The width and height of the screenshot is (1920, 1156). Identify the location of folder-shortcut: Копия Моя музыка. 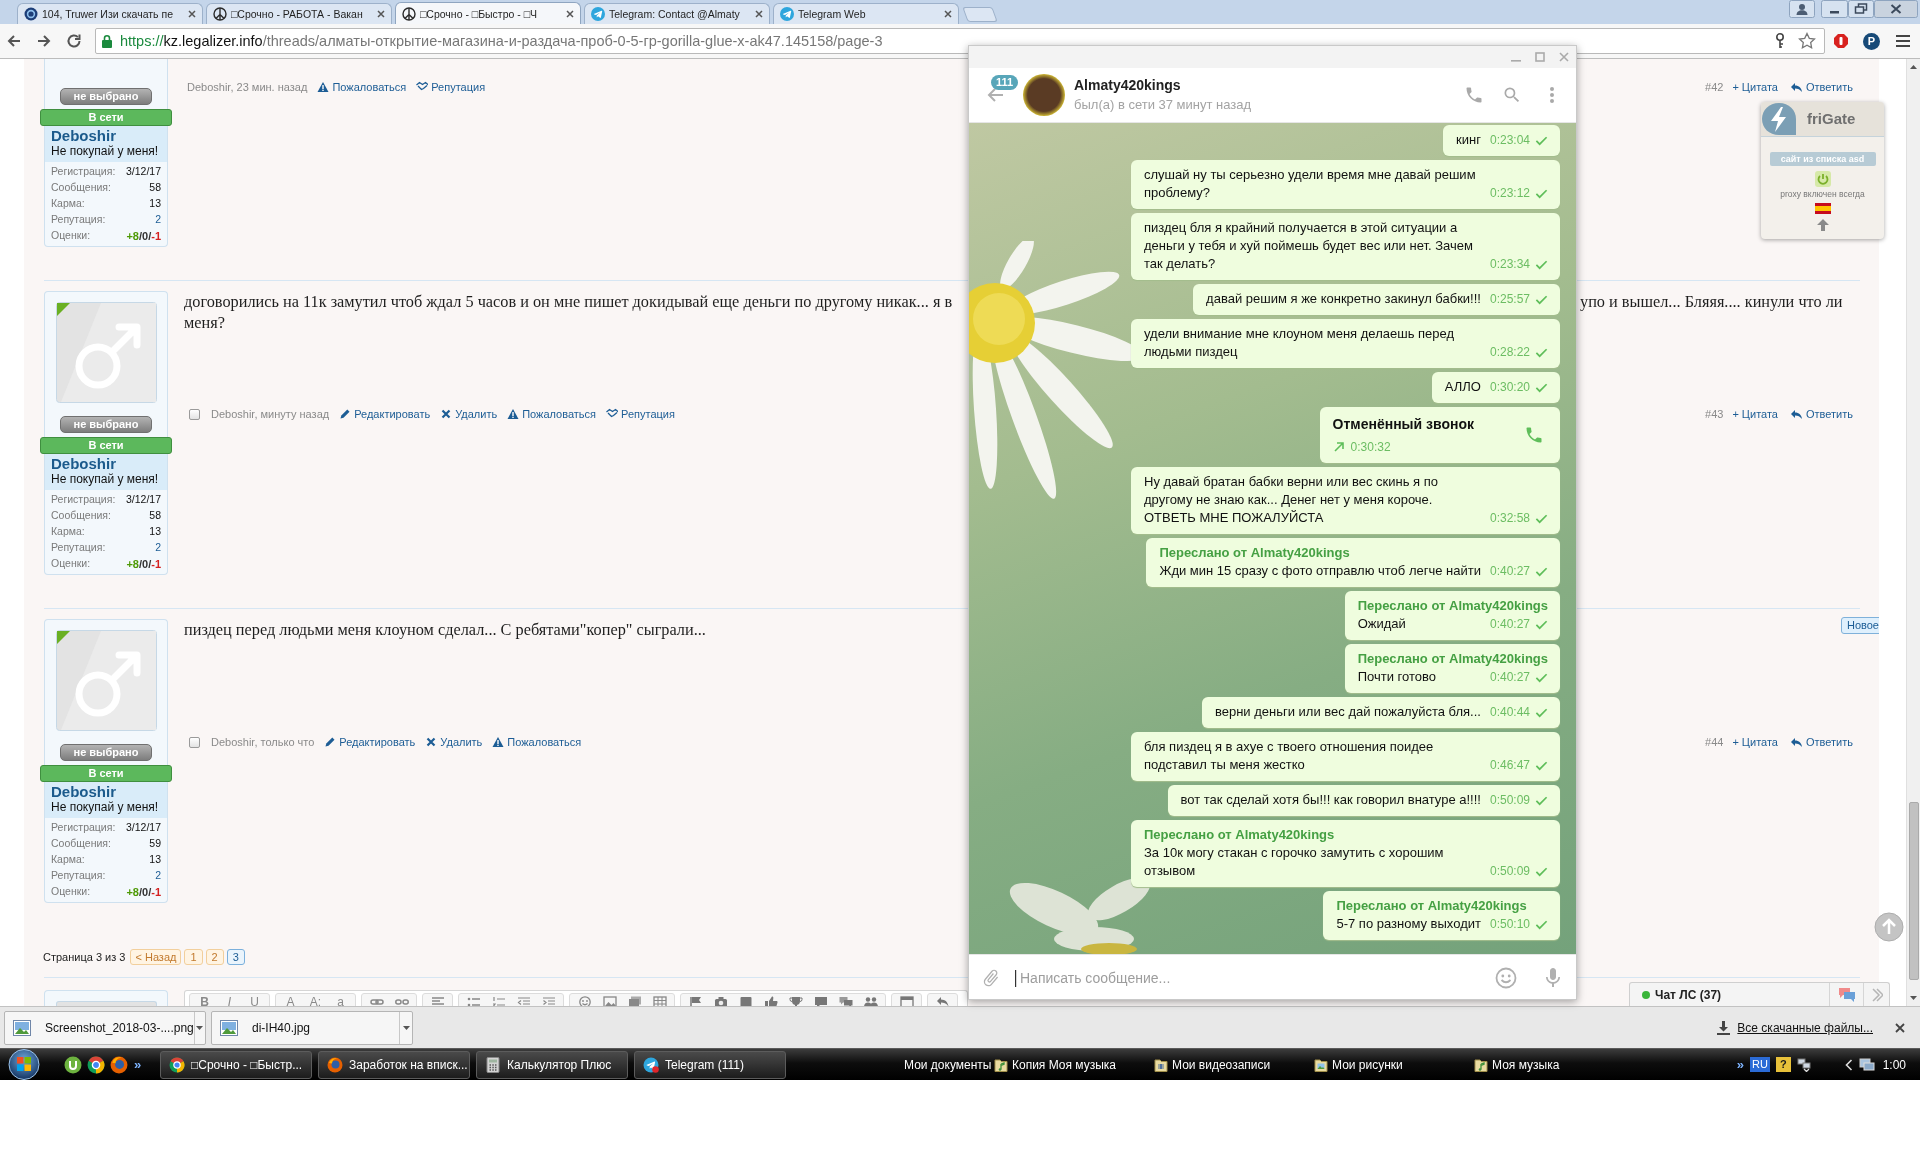
(1070, 1064).